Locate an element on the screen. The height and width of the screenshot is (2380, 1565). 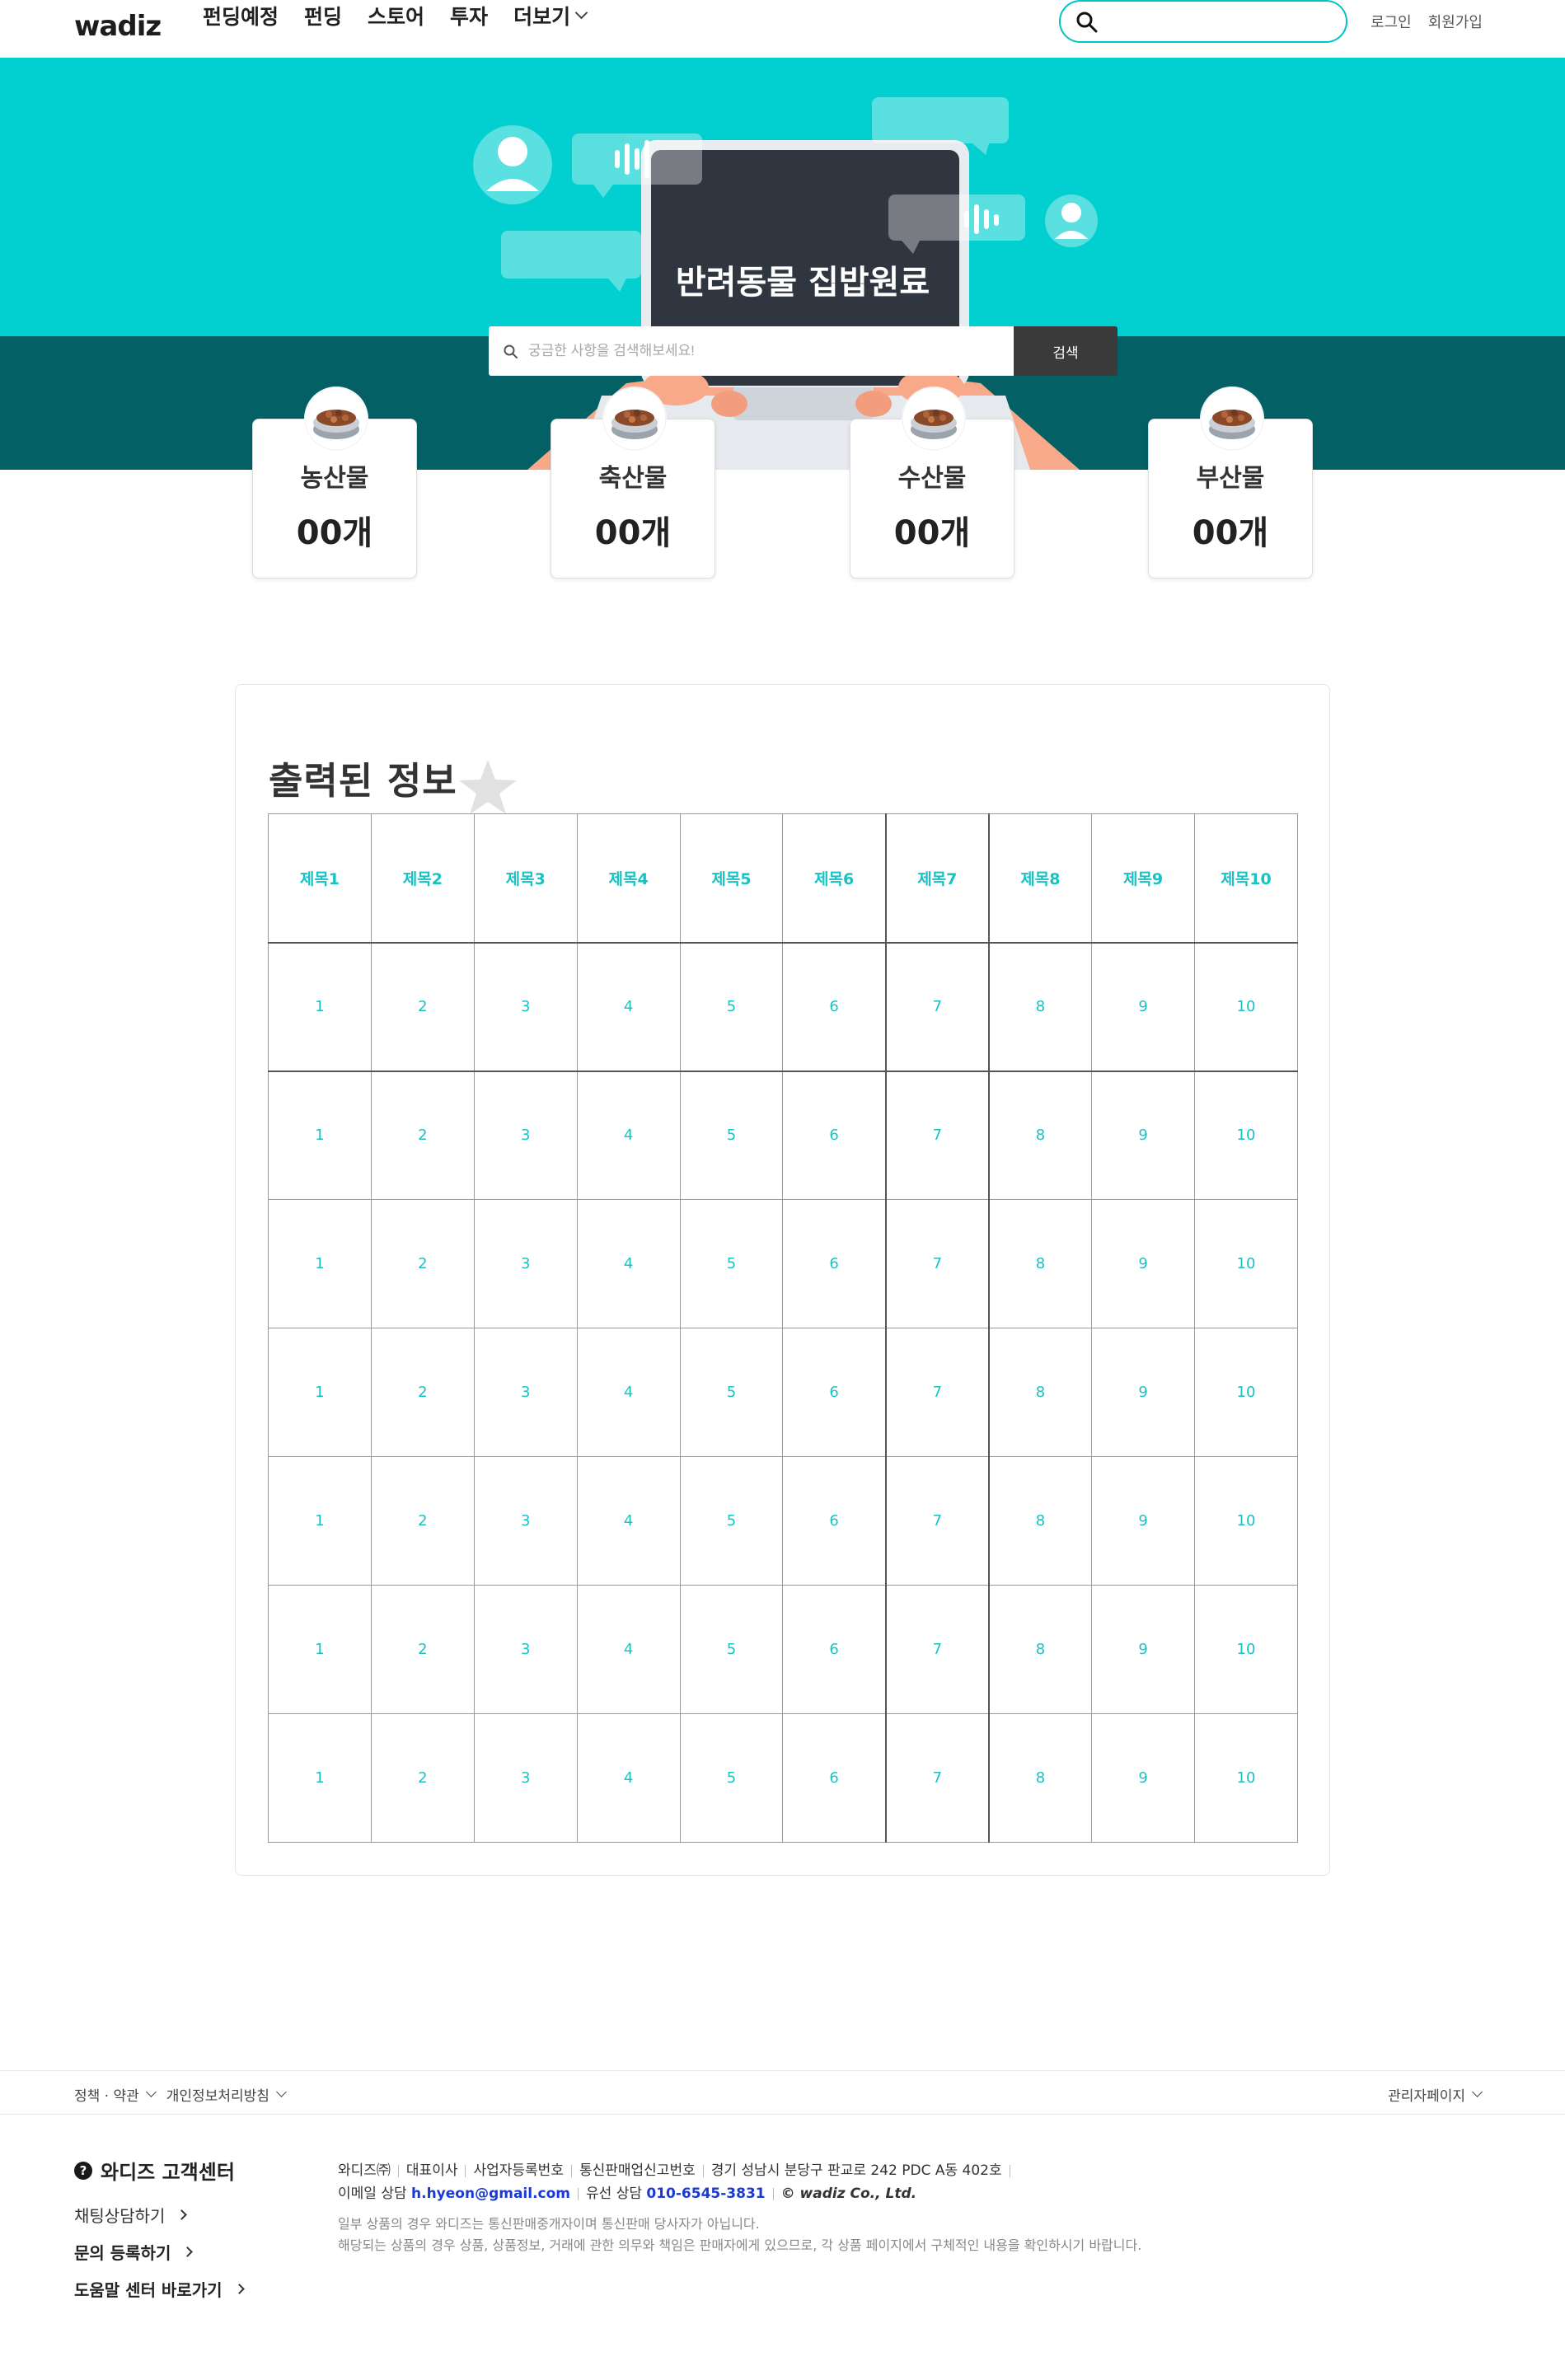
category-card-livestock: 축산물 00개 is located at coordinates (633, 483).